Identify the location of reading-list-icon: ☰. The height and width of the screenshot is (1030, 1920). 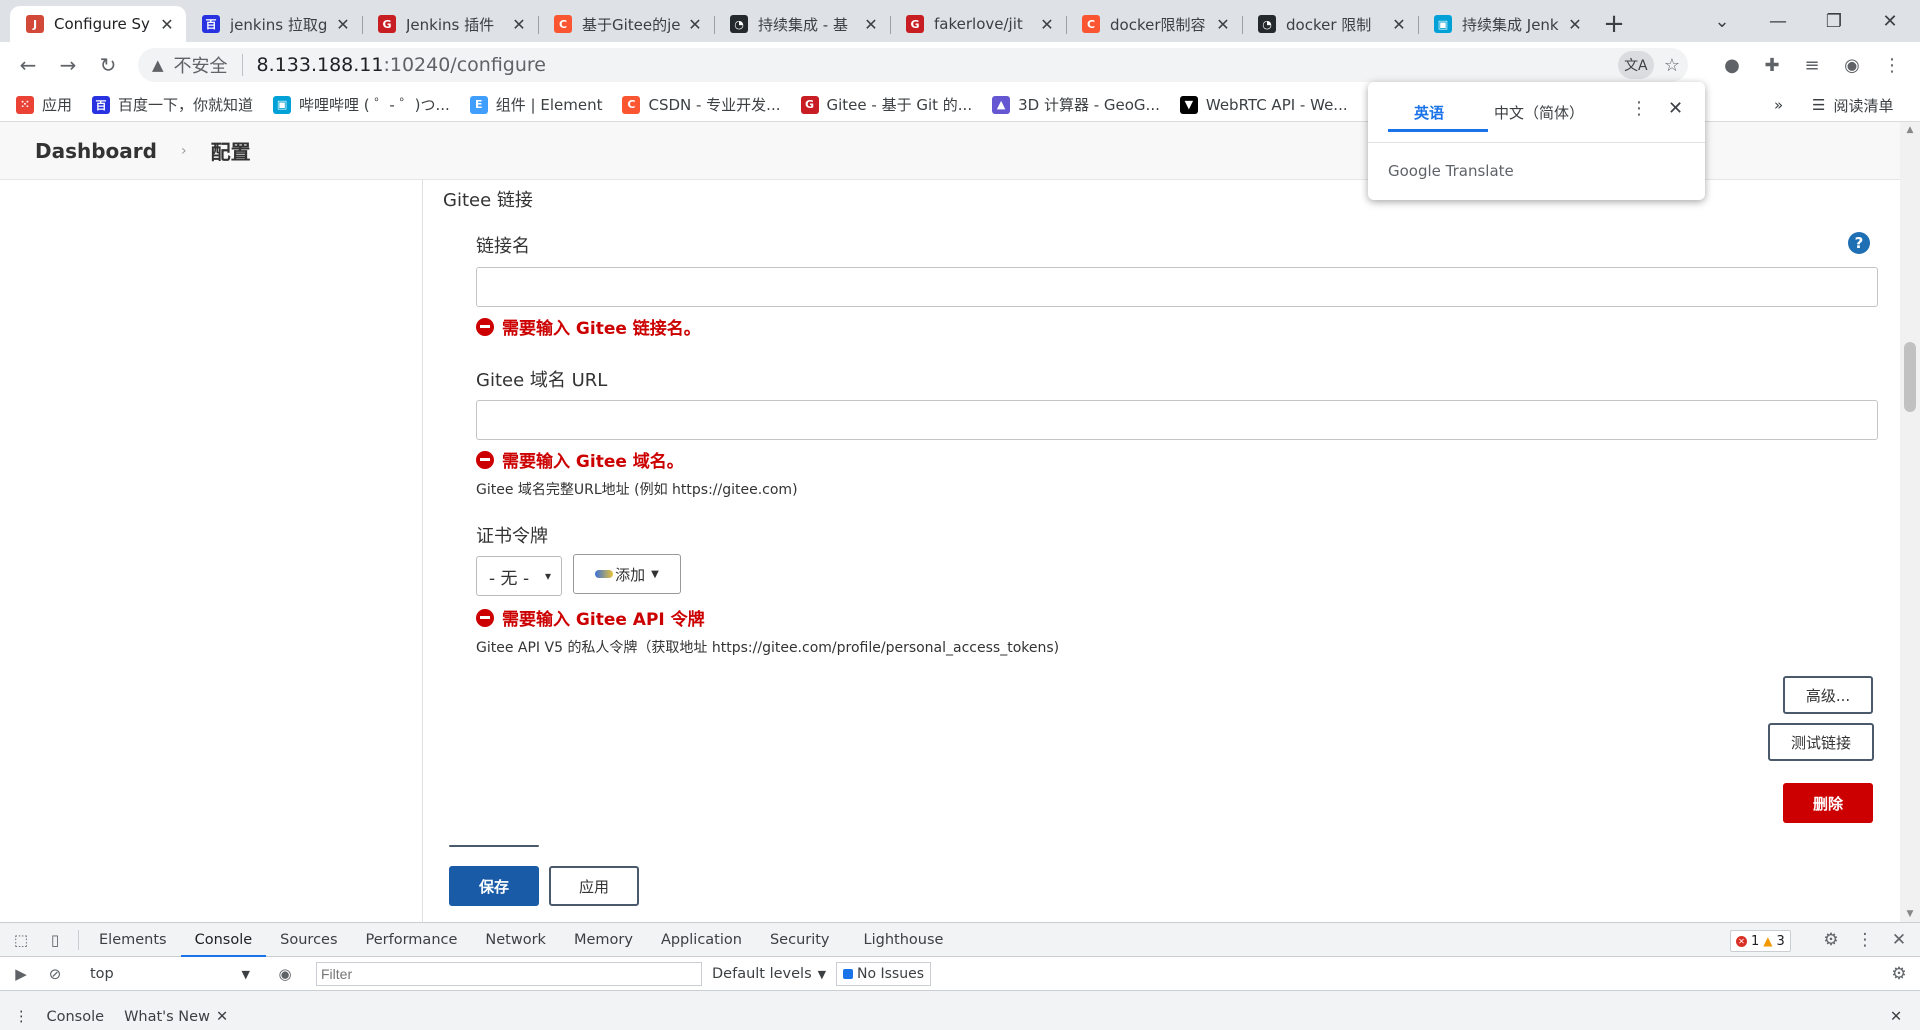
(1819, 105).